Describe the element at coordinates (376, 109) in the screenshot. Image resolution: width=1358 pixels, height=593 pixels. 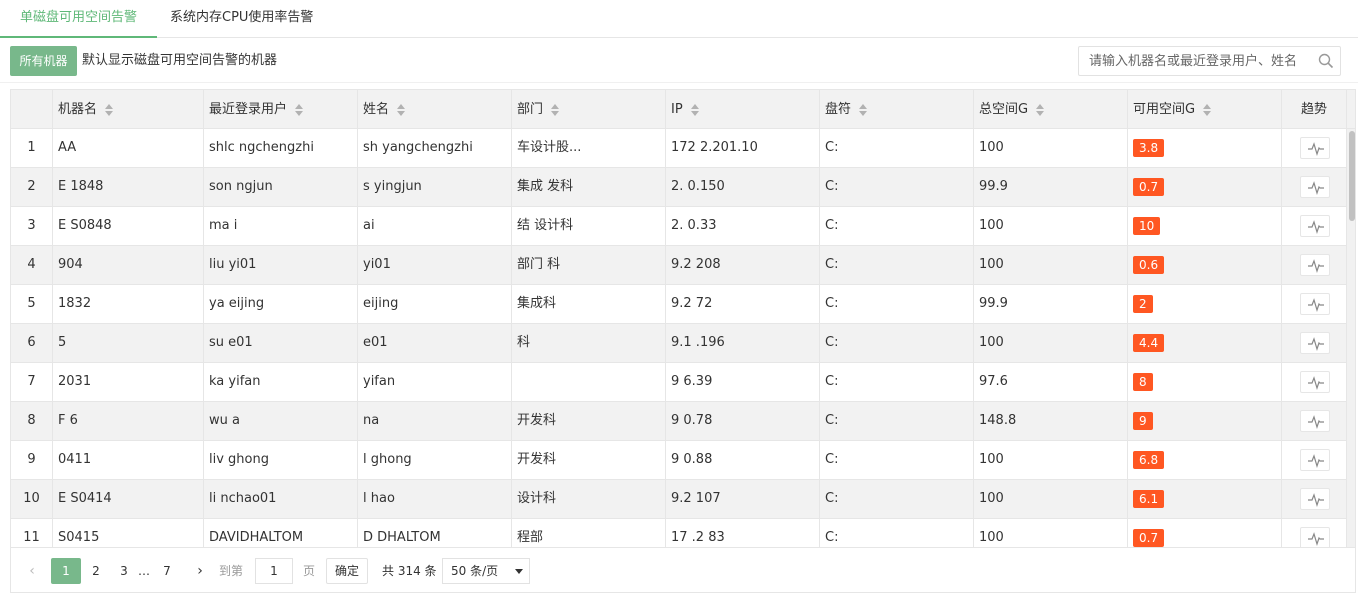
I see `col-full-name-label: 姓名` at that location.